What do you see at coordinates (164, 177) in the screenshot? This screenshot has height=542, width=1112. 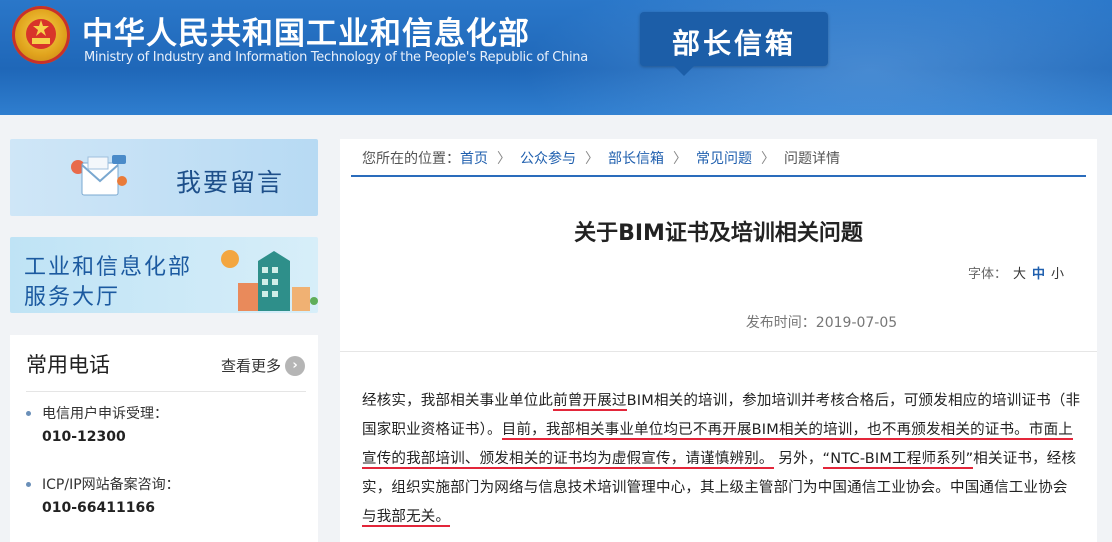 I see `leave-message-banner: 我要留言` at bounding box center [164, 177].